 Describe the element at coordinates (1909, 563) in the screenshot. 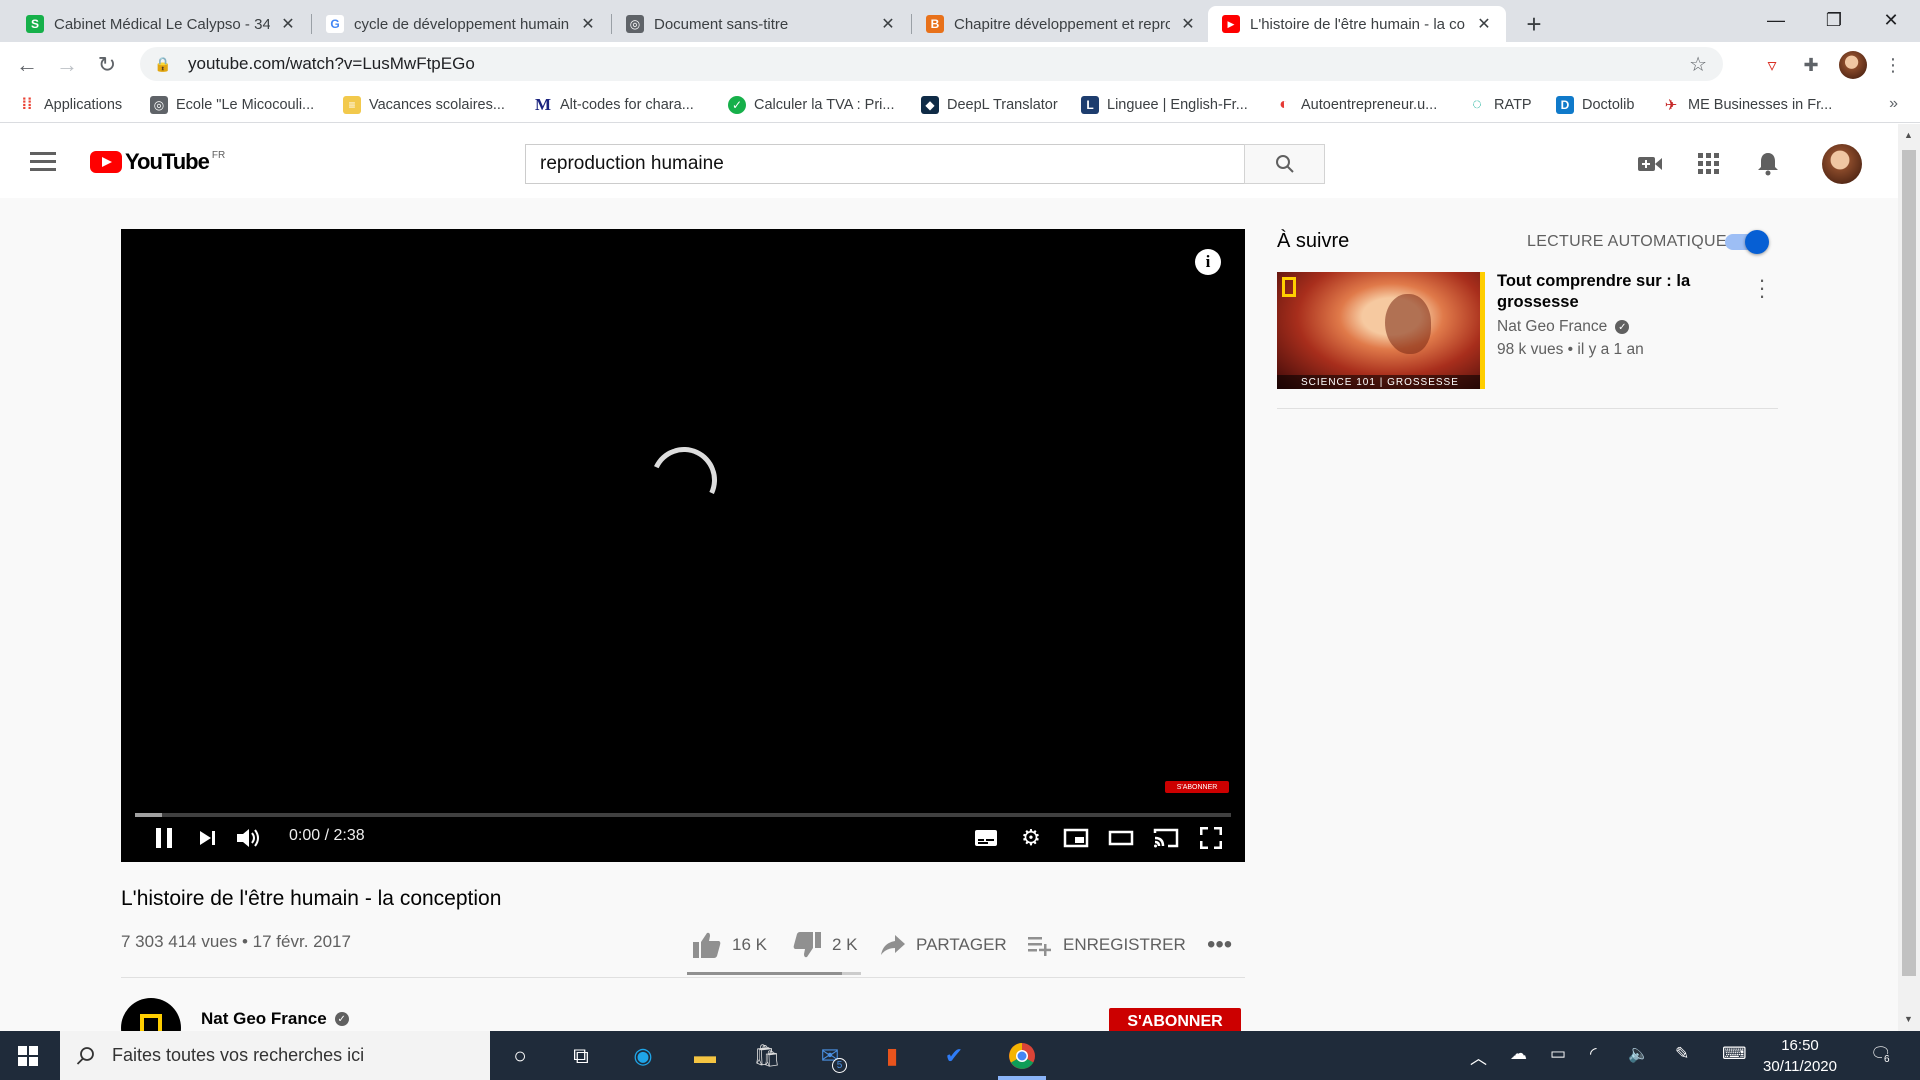

I see `scrollbar-thumb` at that location.